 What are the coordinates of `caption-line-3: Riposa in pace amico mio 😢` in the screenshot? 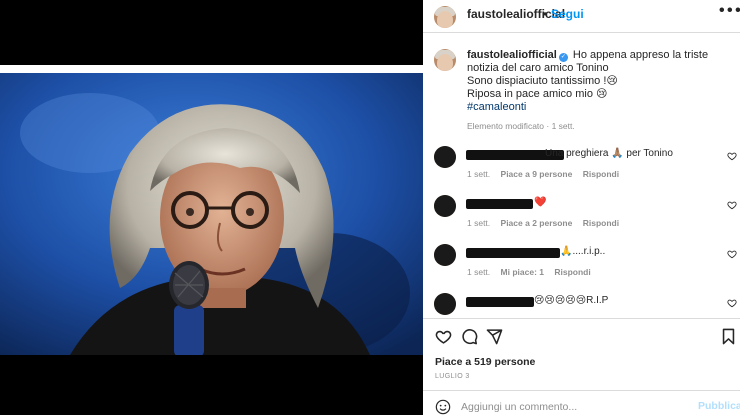 It's located at (537, 94).